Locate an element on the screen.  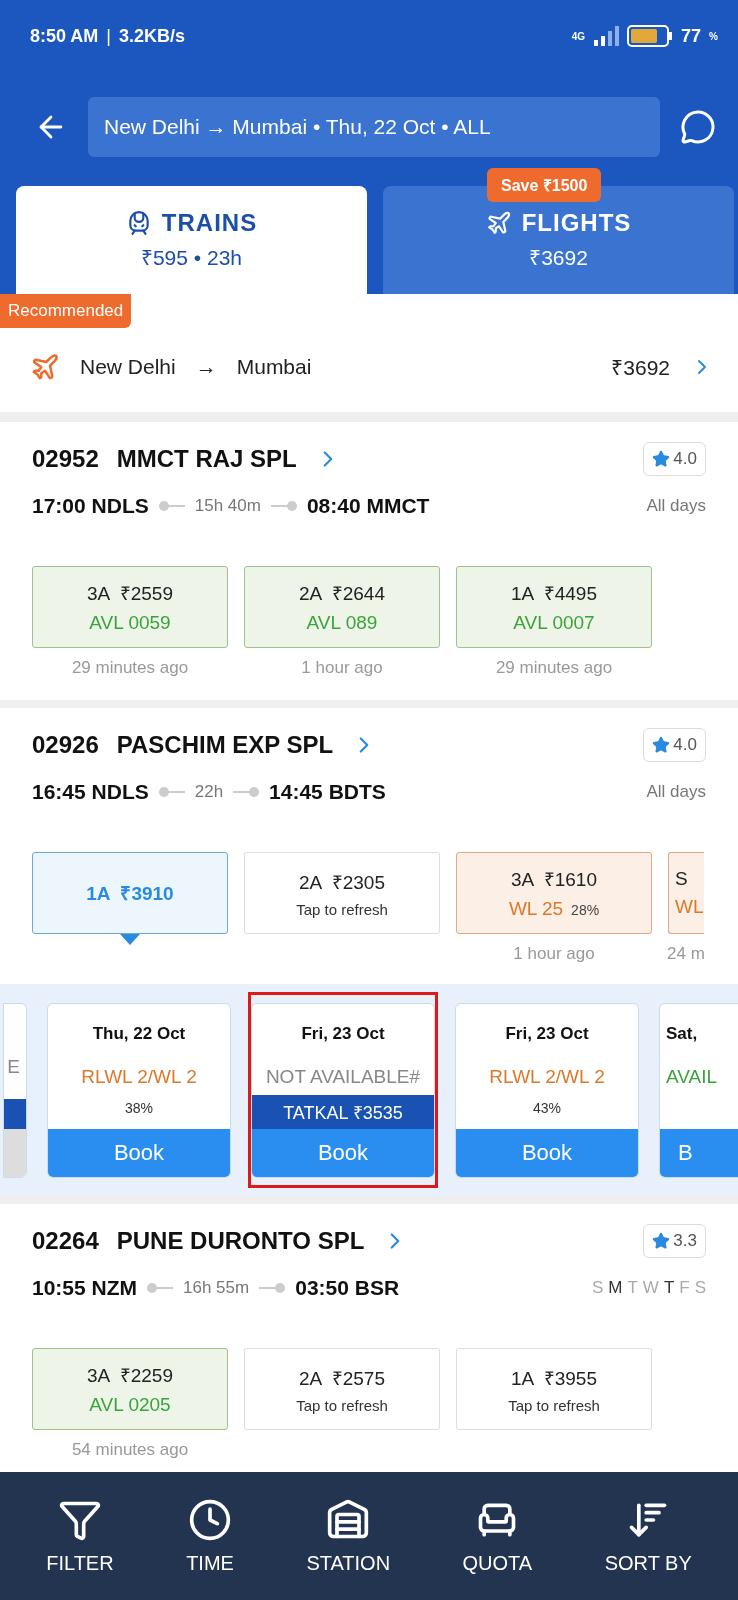
class-fare-card: 2A ₹2644 AVL 089 is located at coordinates (342, 607).